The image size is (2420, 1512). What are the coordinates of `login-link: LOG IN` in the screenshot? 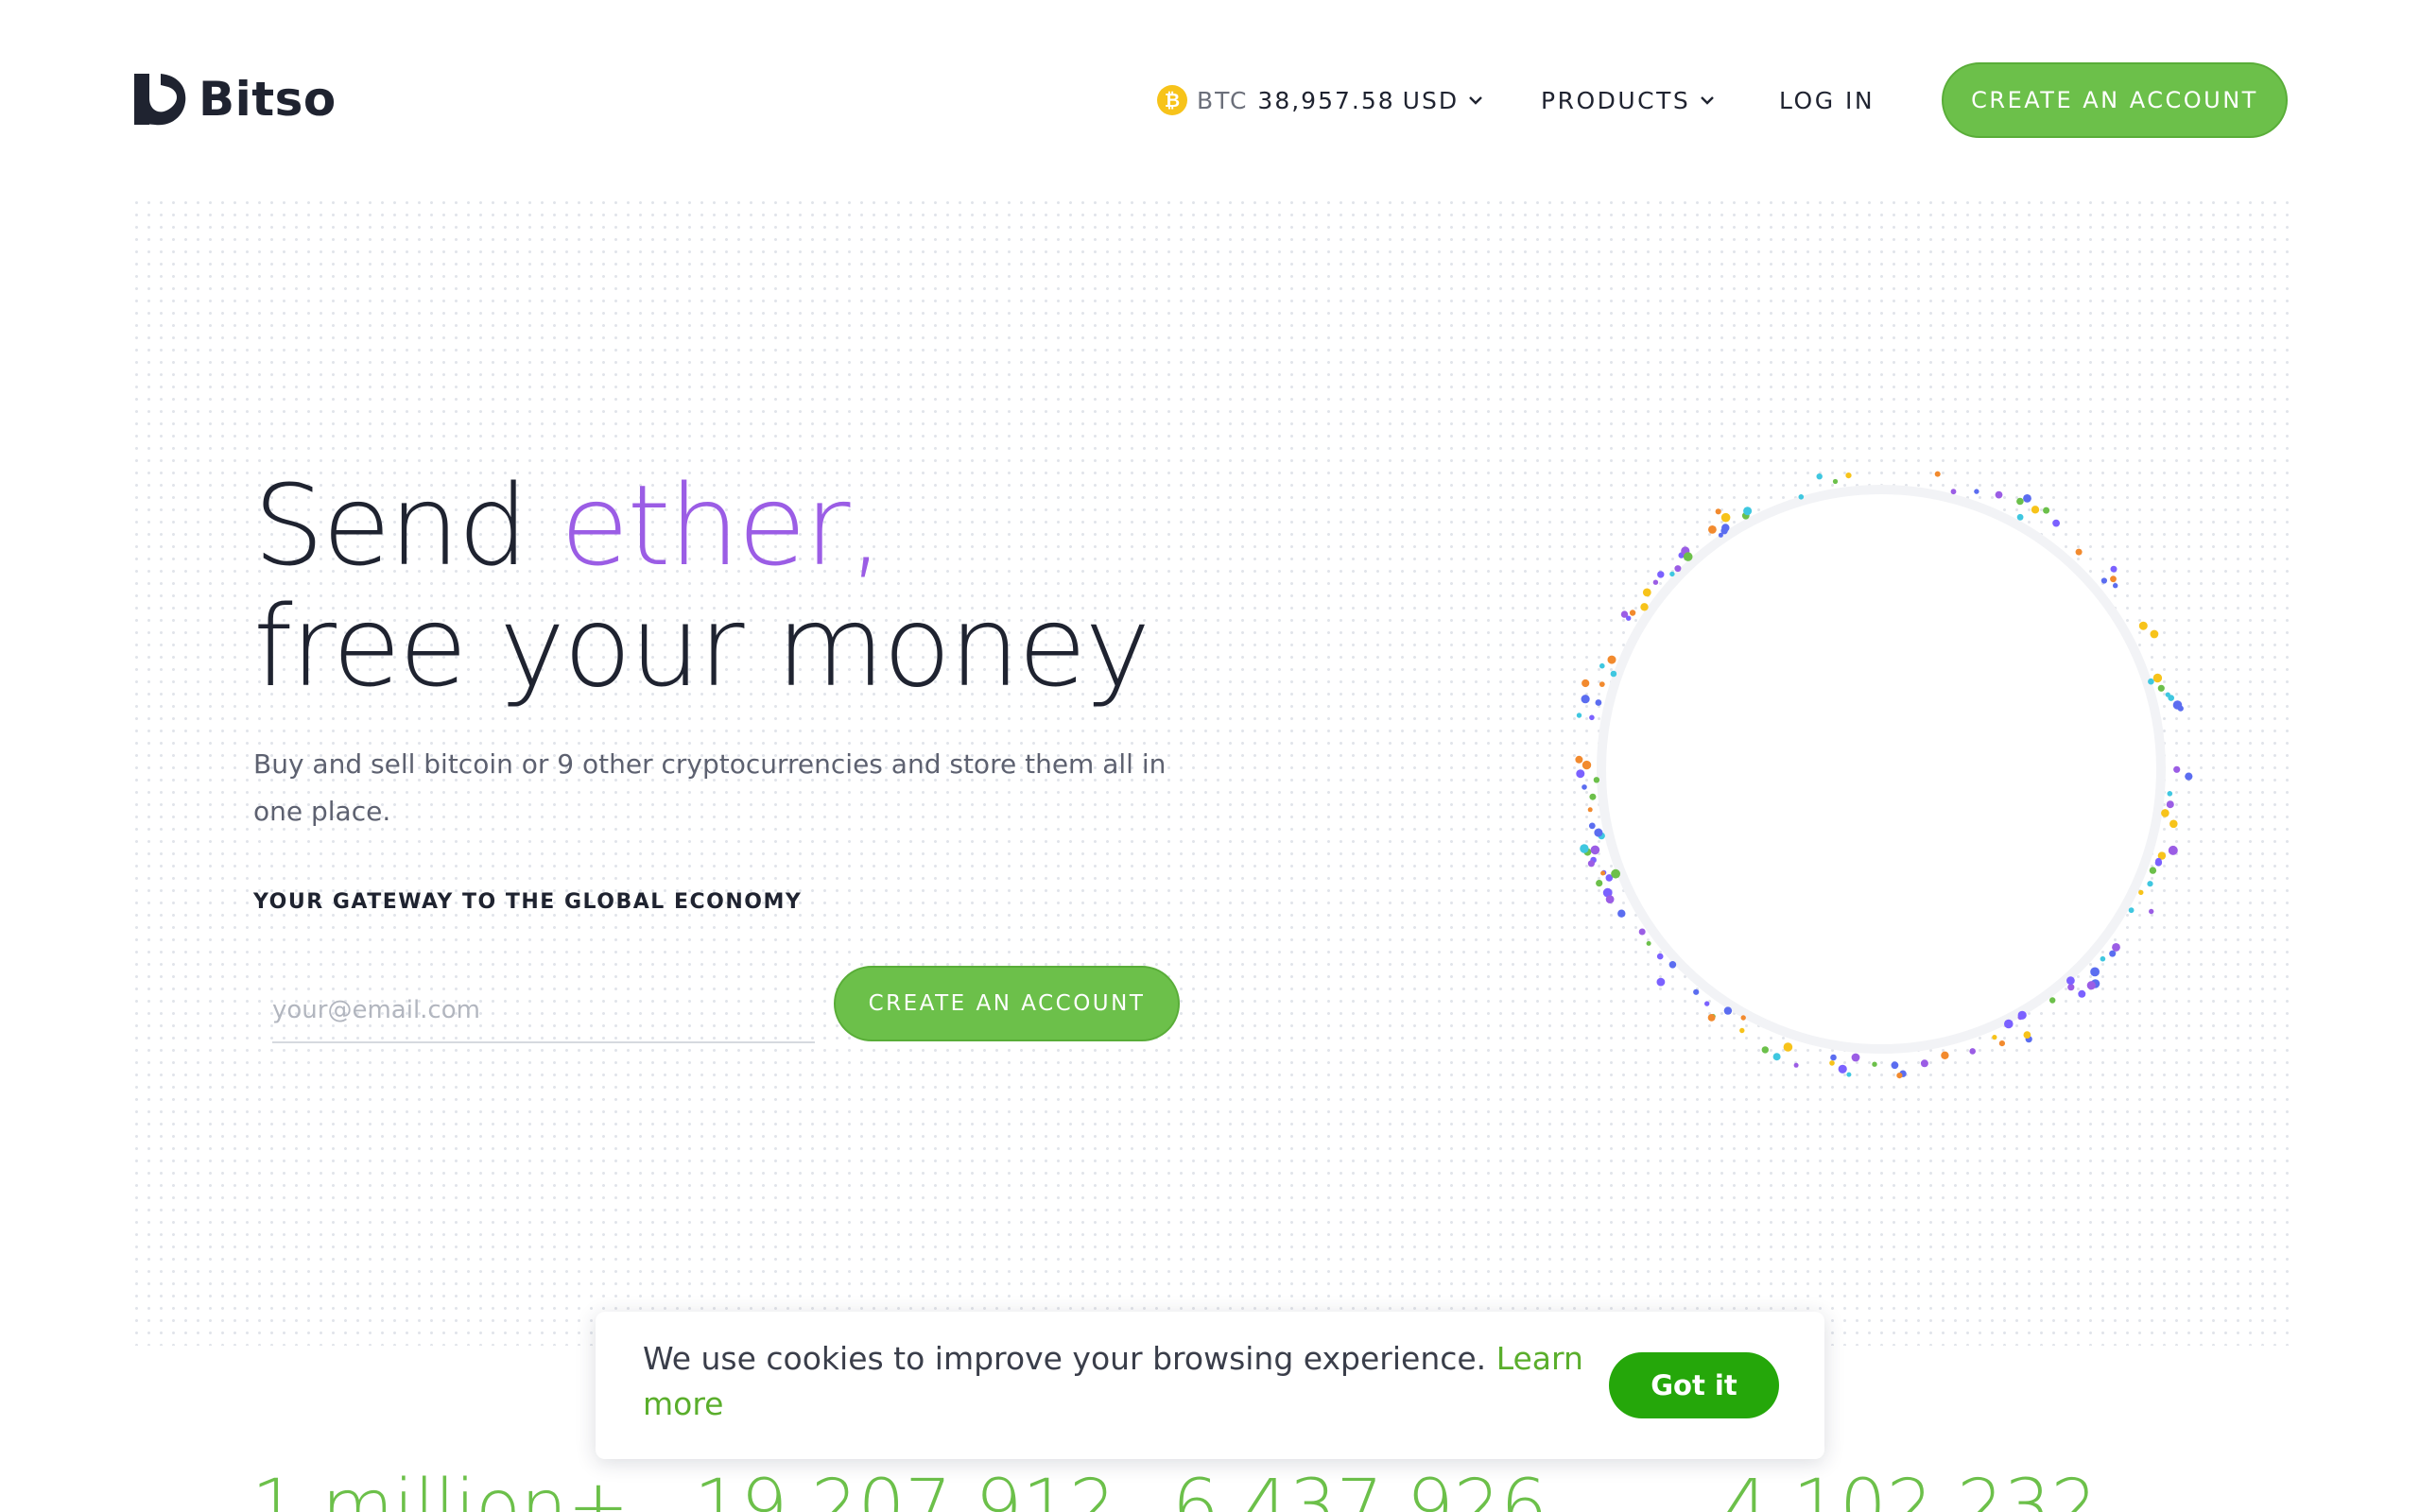 It's located at (1827, 100).